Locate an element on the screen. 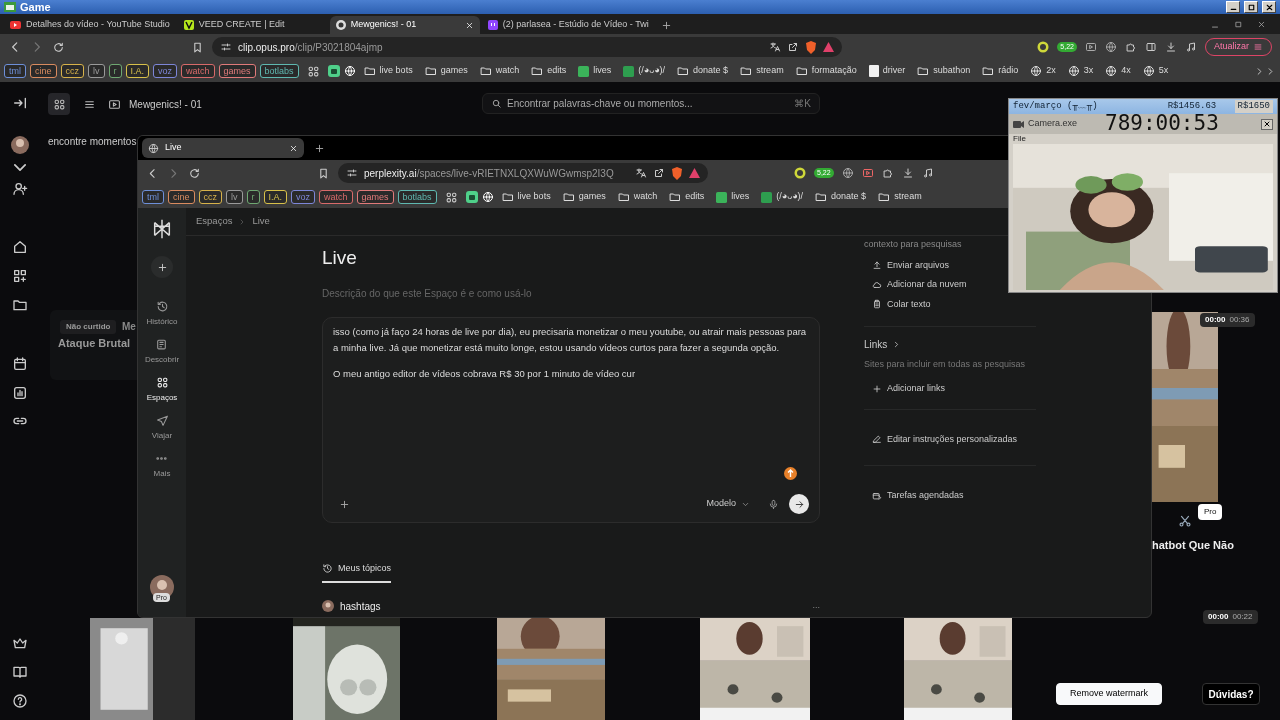  action-link: Tarefas agendadas is located at coordinates (950, 496).